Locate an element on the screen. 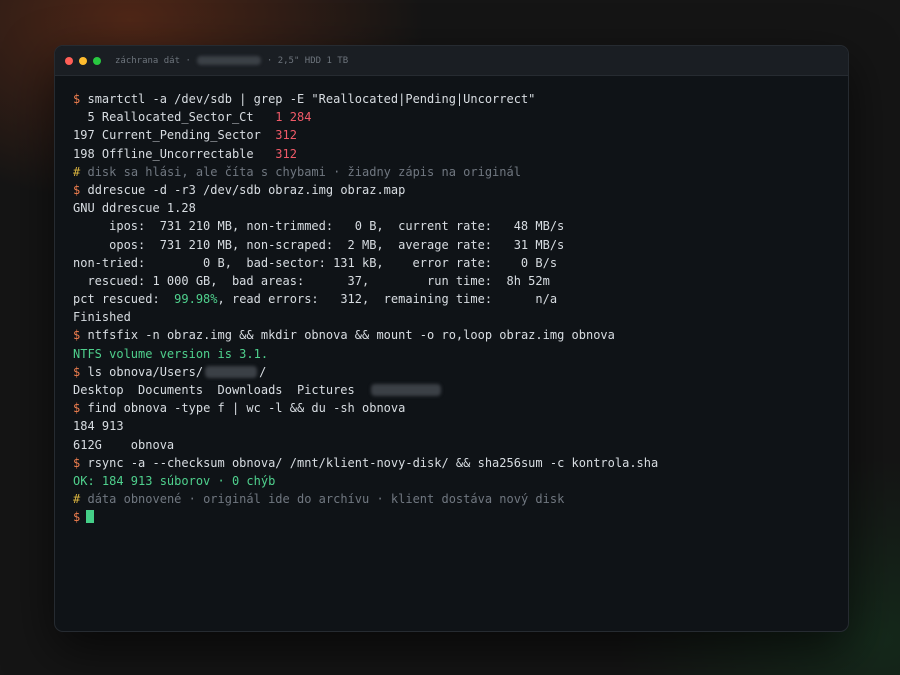 Image resolution: width=900 pixels, height=675 pixels. smart-attribute-label: 197 Current_Pending_Sector is located at coordinates (174, 135).